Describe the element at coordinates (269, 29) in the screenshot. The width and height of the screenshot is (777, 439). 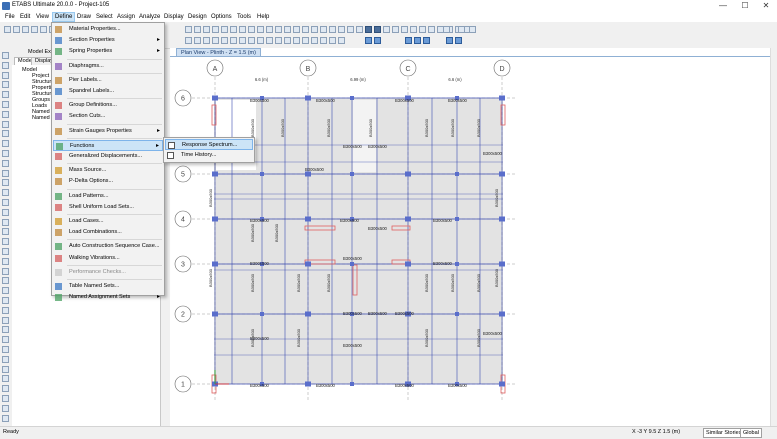
I see `toolbar-tool-9-icon` at that location.